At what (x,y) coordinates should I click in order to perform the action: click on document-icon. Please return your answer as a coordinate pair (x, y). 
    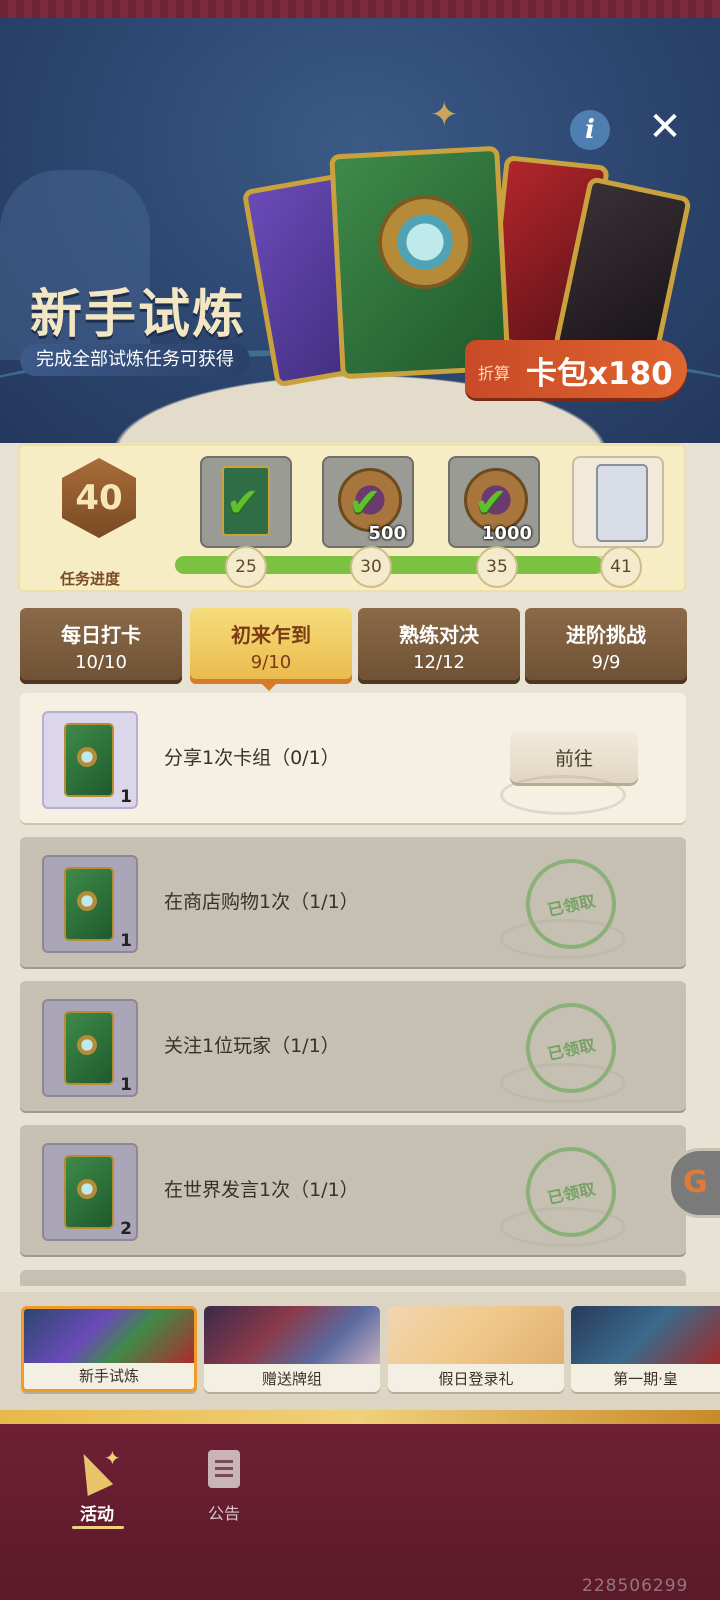
    Looking at the image, I should click on (224, 1469).